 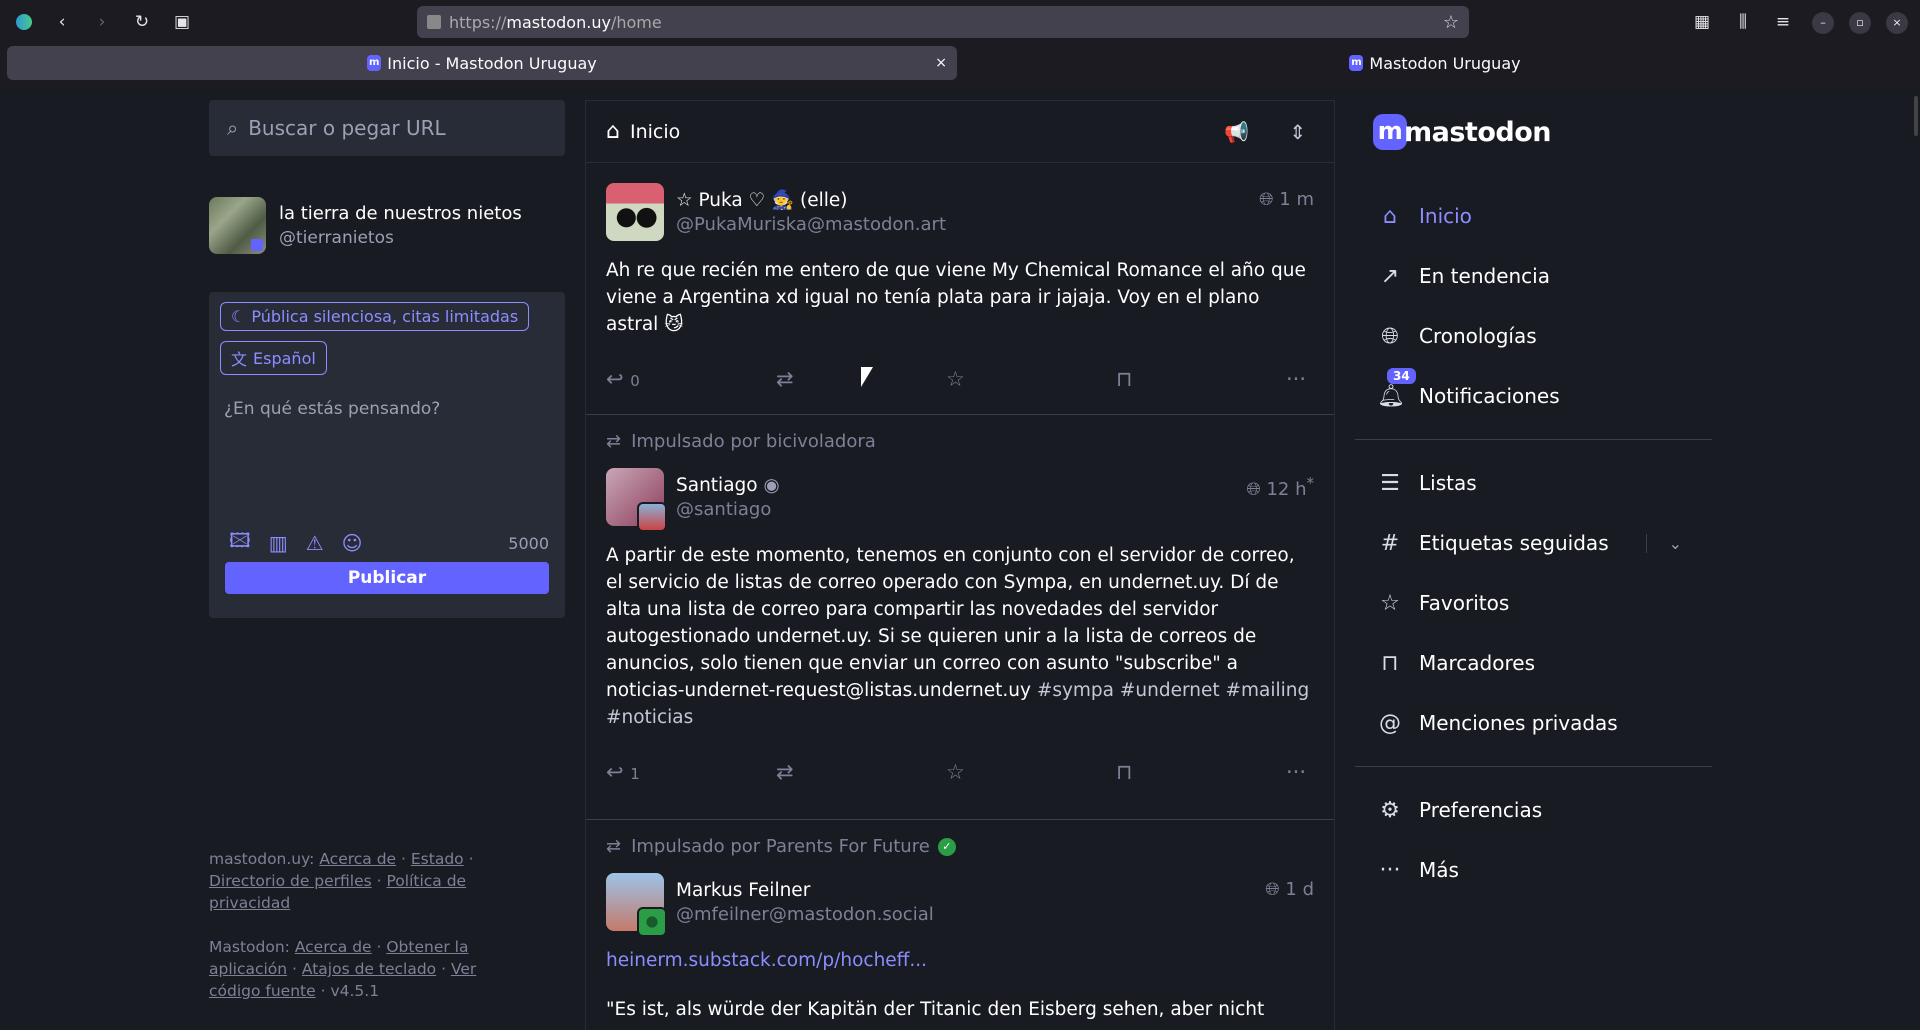 I want to click on nav-item-timelines: 🌐︎ Cronologías, so click(x=1533, y=336).